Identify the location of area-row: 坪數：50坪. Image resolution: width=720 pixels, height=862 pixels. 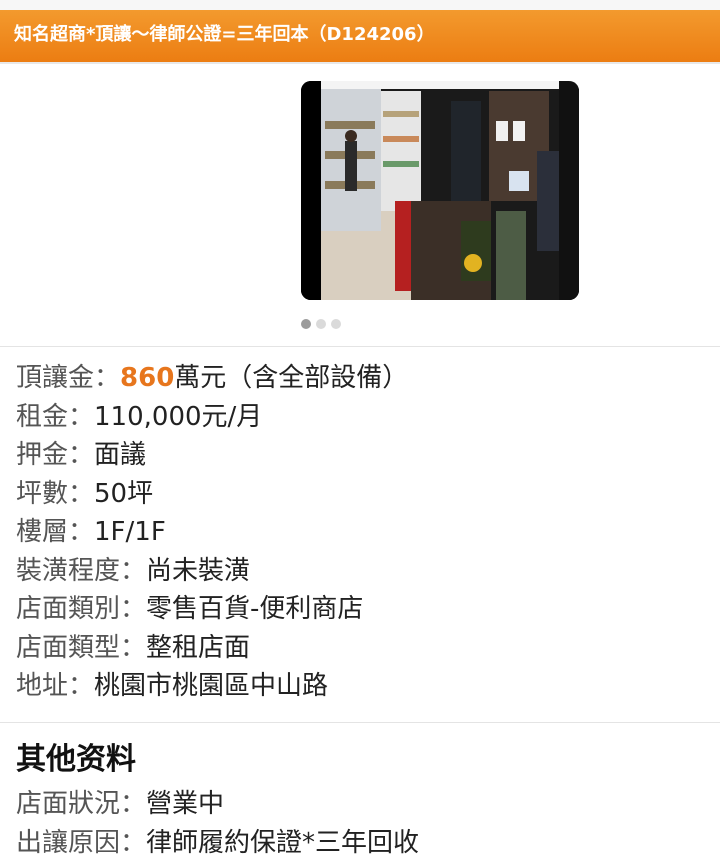
(361, 494).